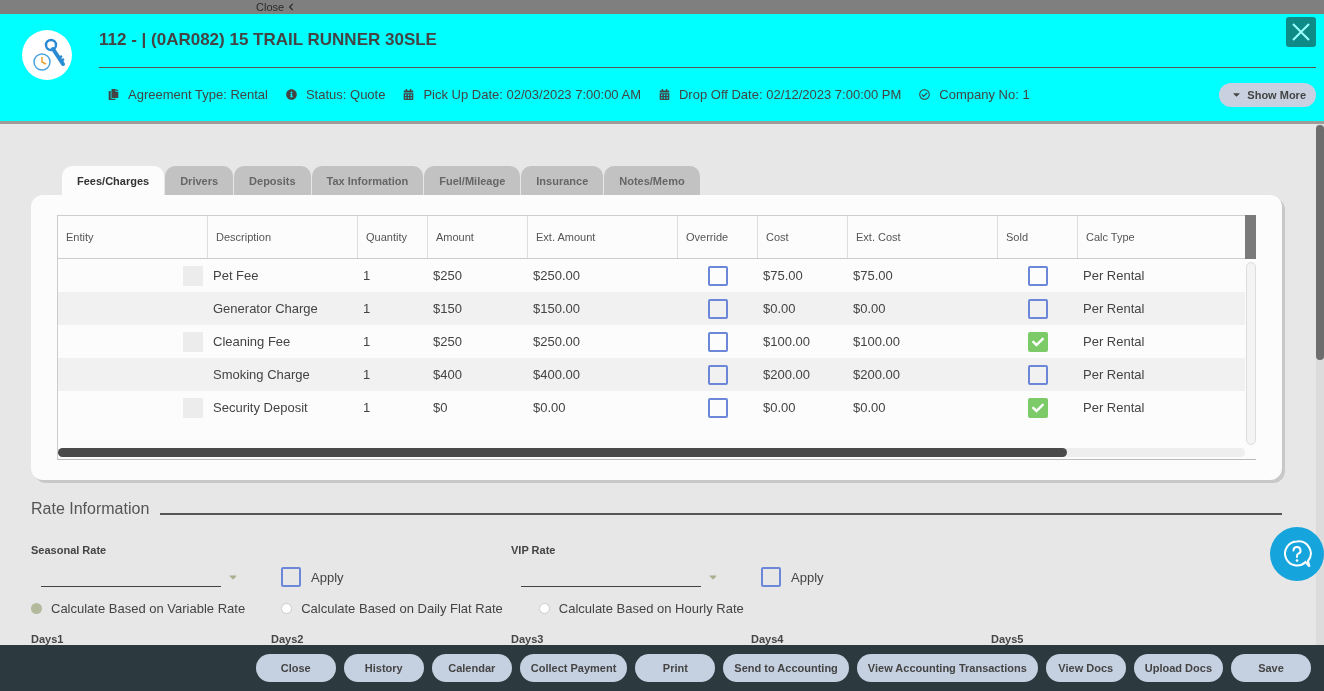 This screenshot has width=1324, height=691. Describe the element at coordinates (768, 638) in the screenshot. I see `field-label: Days4` at that location.